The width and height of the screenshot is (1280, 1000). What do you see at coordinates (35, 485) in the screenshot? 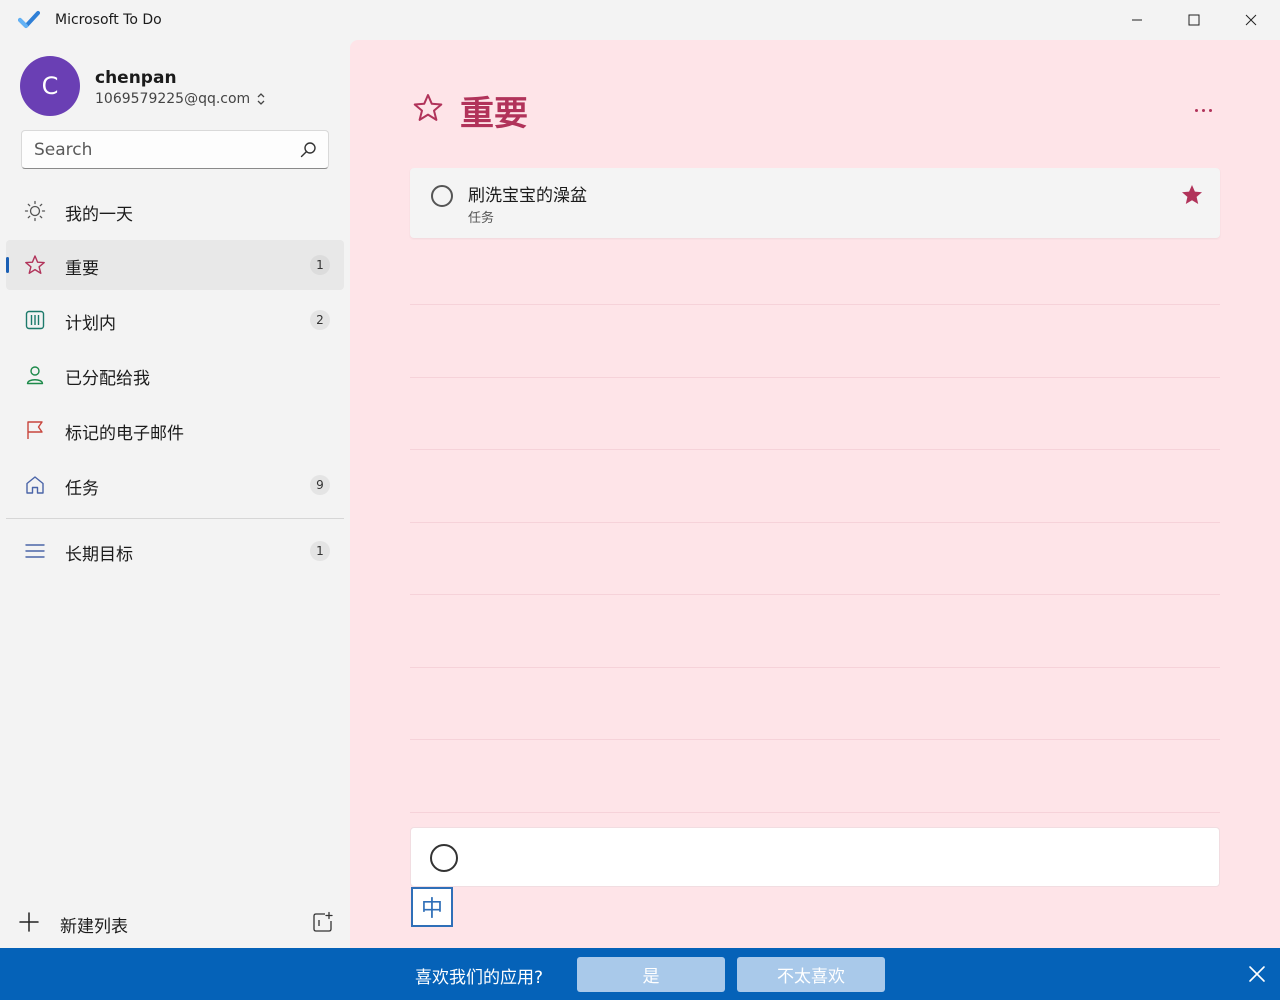
I see `home-icon` at bounding box center [35, 485].